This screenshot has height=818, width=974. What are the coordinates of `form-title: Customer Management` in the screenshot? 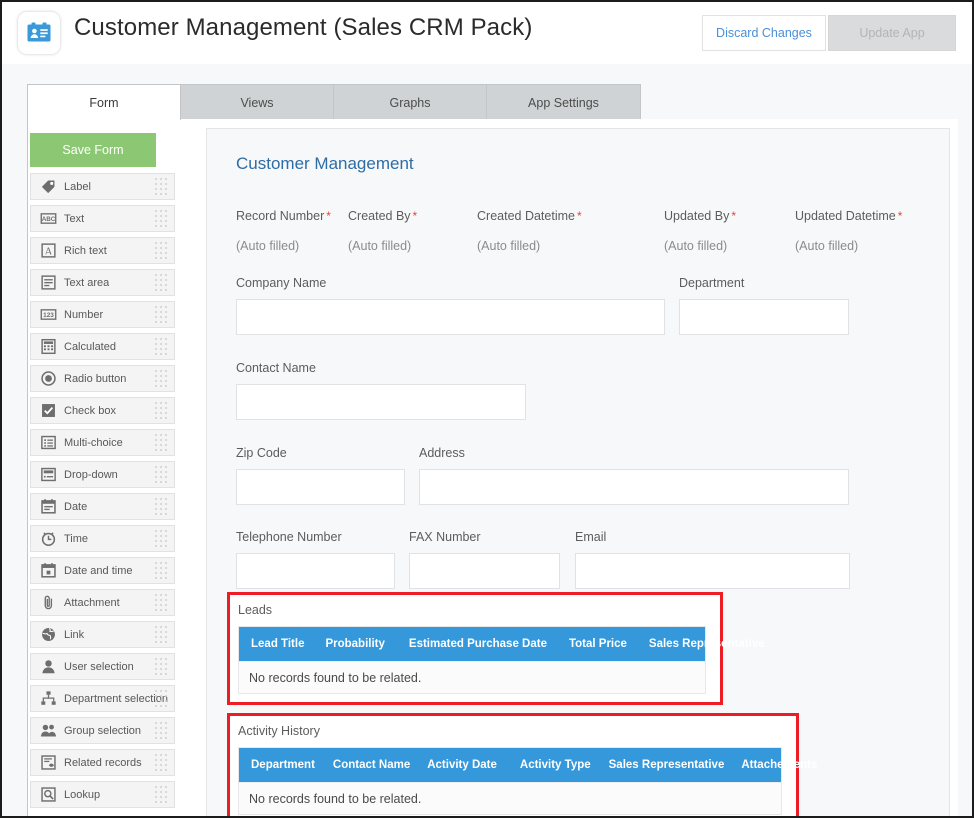 It's located at (325, 163).